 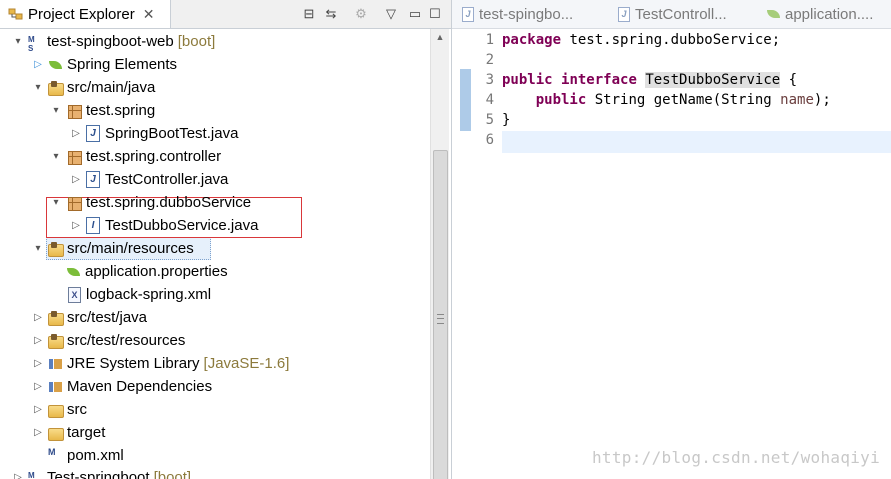 What do you see at coordinates (98, 474) in the screenshot?
I see `tree-item-label: Test-springboot` at bounding box center [98, 474].